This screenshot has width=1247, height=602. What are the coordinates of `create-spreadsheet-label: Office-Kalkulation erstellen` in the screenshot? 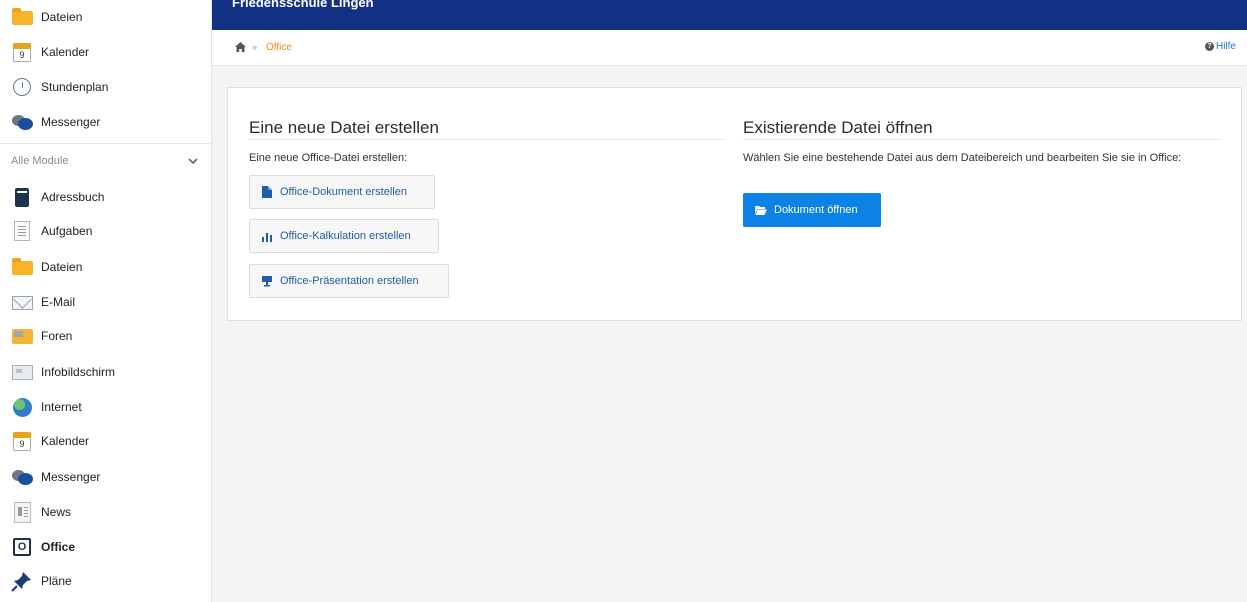 It's located at (345, 236).